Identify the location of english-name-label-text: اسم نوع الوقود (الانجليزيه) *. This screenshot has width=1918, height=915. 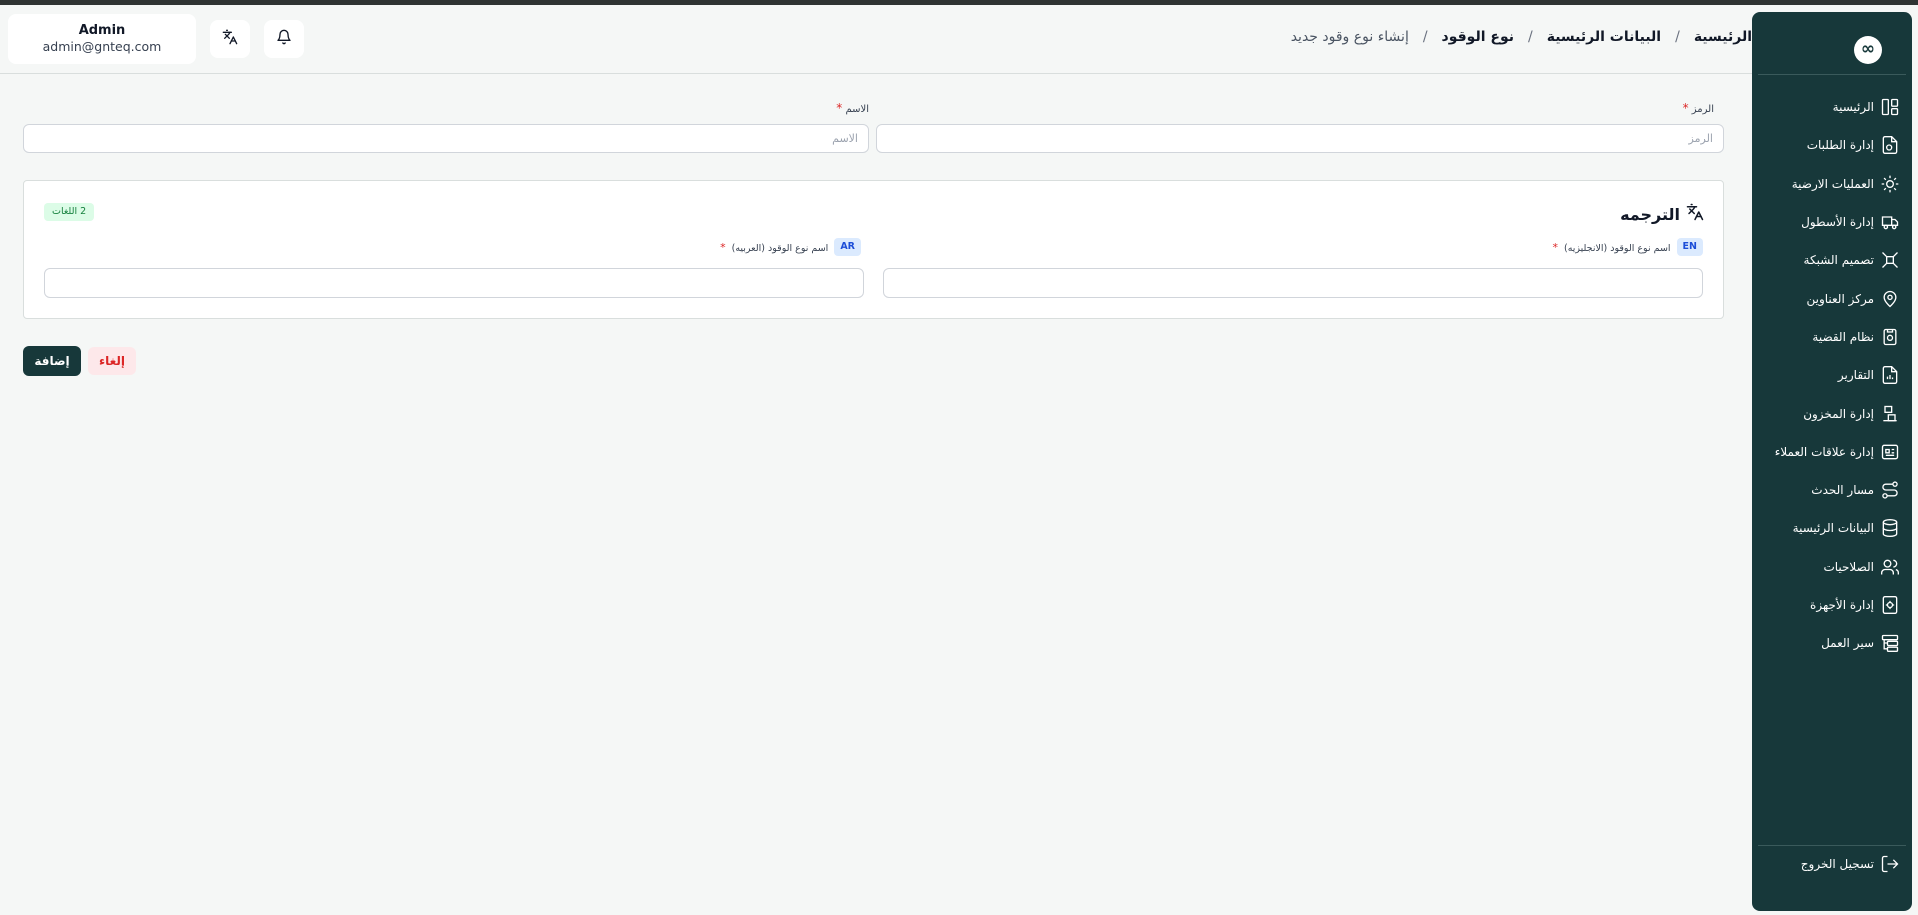
(1611, 247).